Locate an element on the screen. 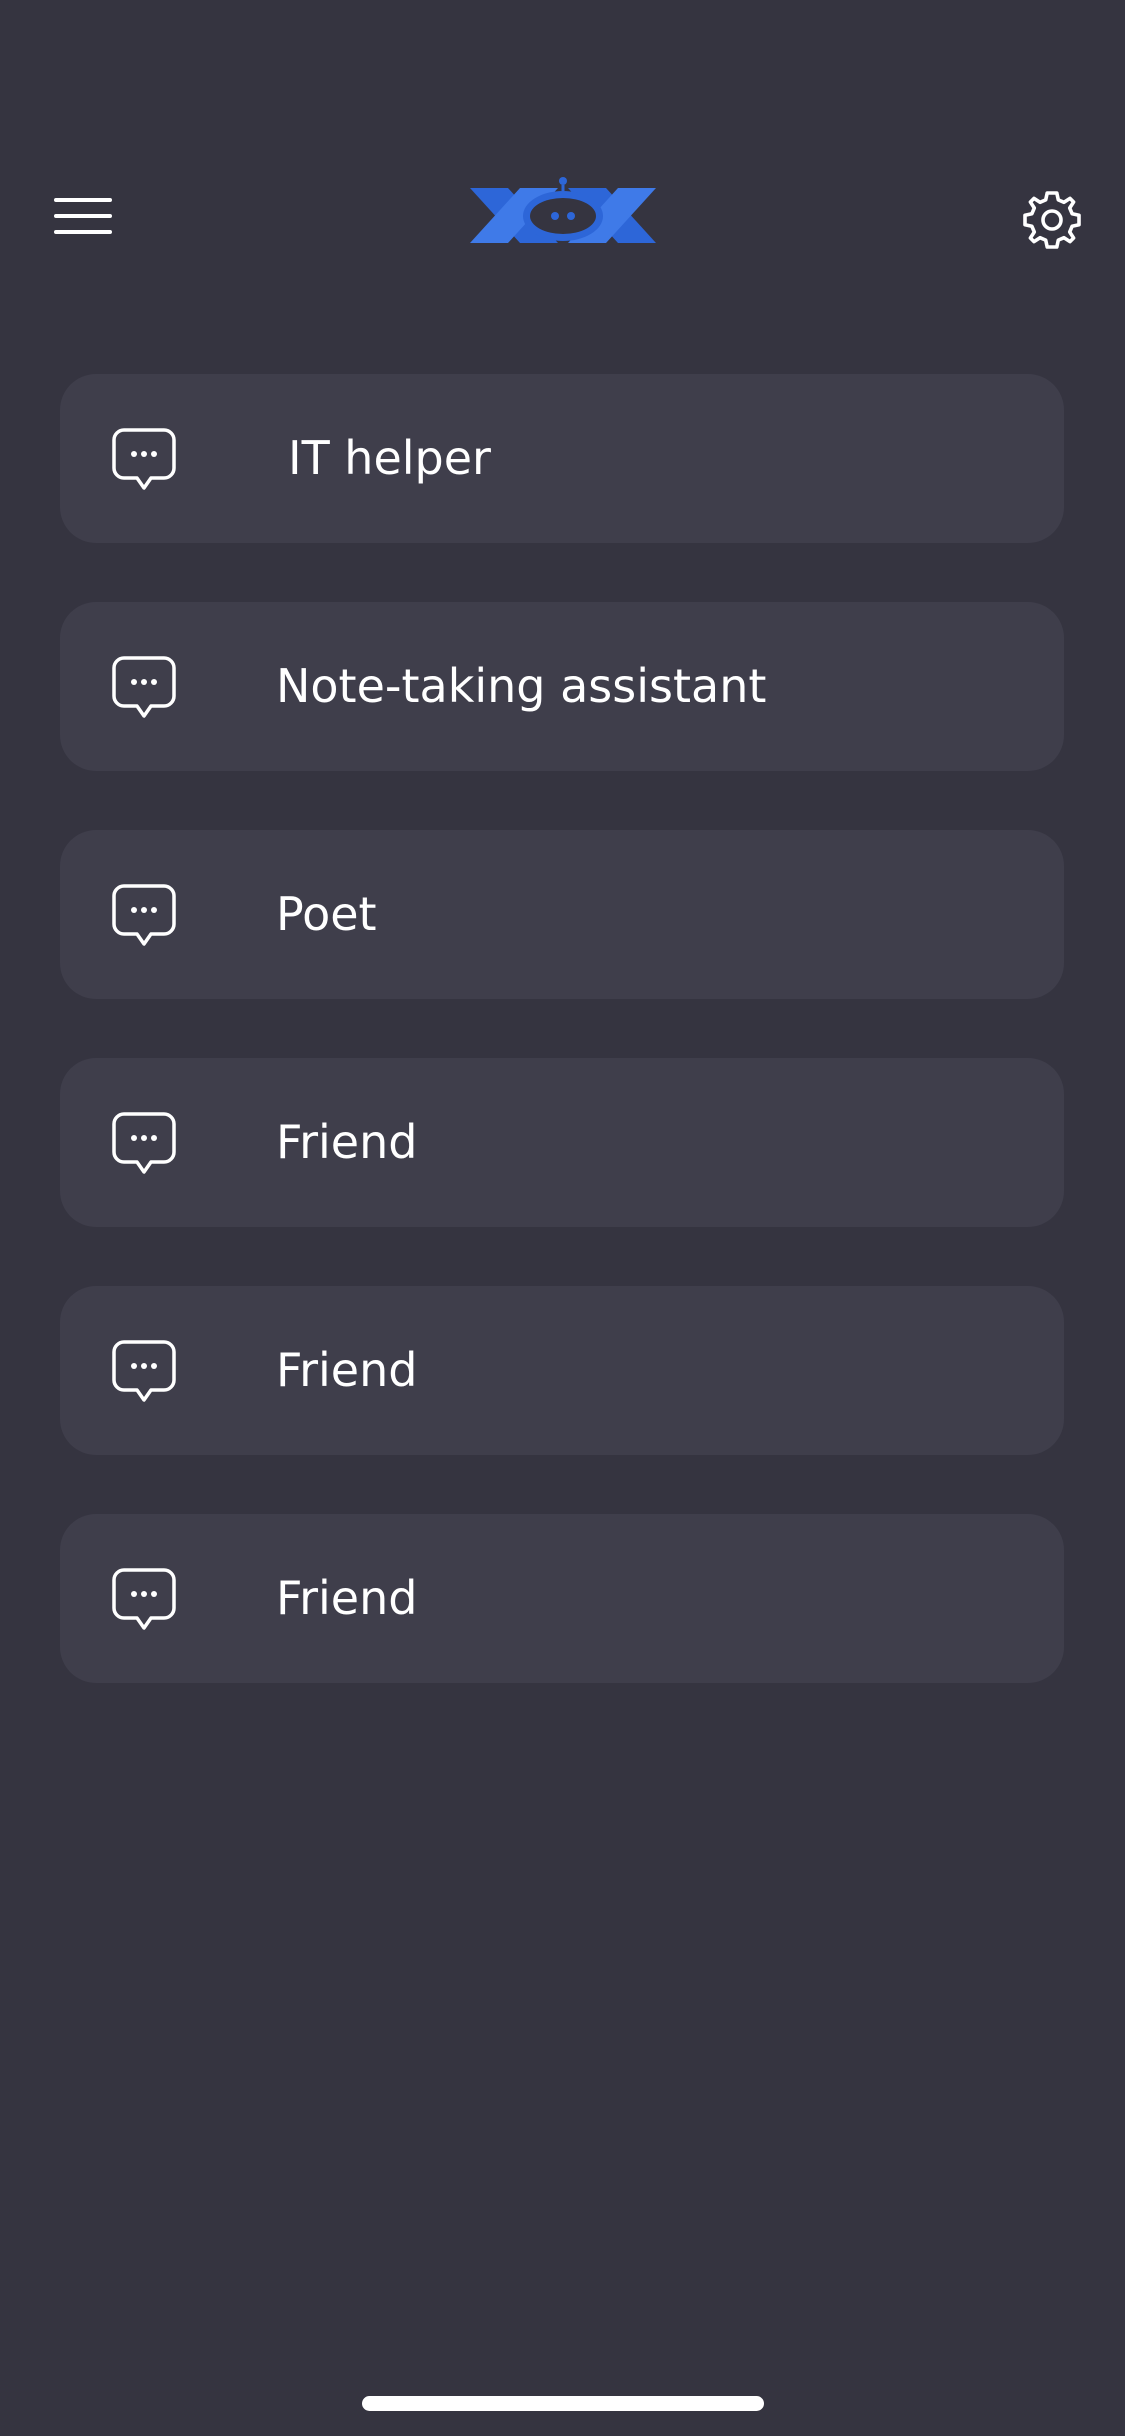 The width and height of the screenshot is (1125, 2436). gear-icon is located at coordinates (1052, 220).